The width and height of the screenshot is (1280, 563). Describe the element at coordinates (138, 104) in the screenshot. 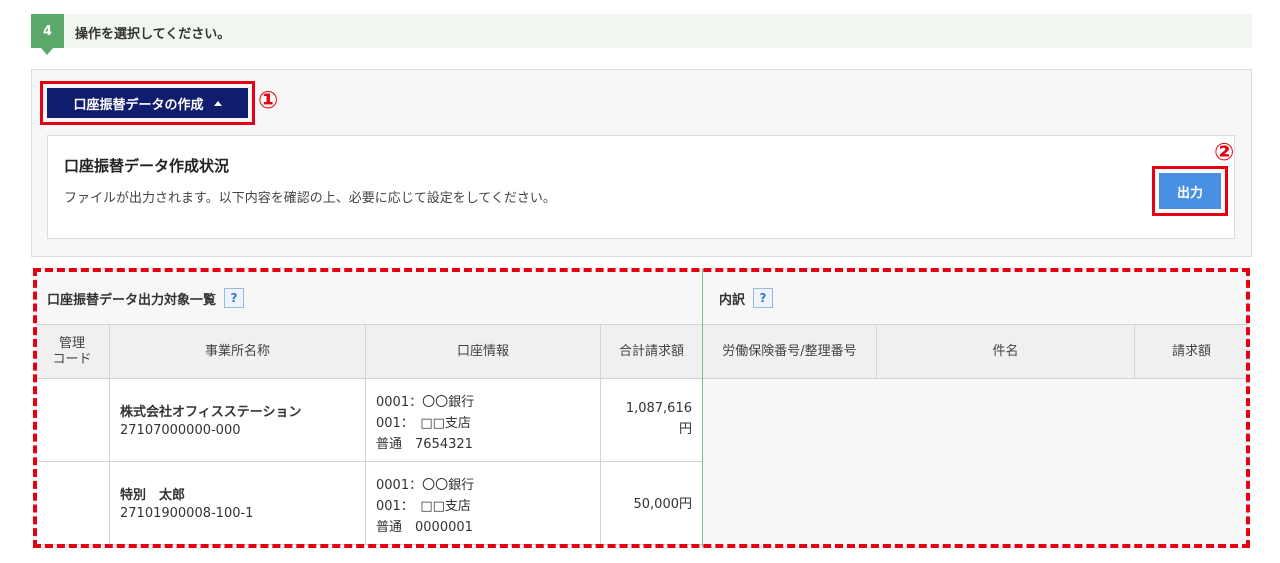

I see `toggle-label: 口座振替データの作成` at that location.